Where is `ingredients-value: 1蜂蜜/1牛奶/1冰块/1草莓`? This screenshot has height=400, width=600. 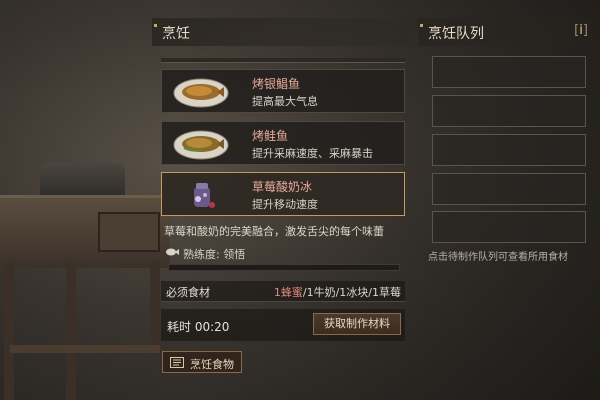 ingredients-value: 1蜂蜜/1牛奶/1冰块/1草莓 is located at coordinates (337, 292).